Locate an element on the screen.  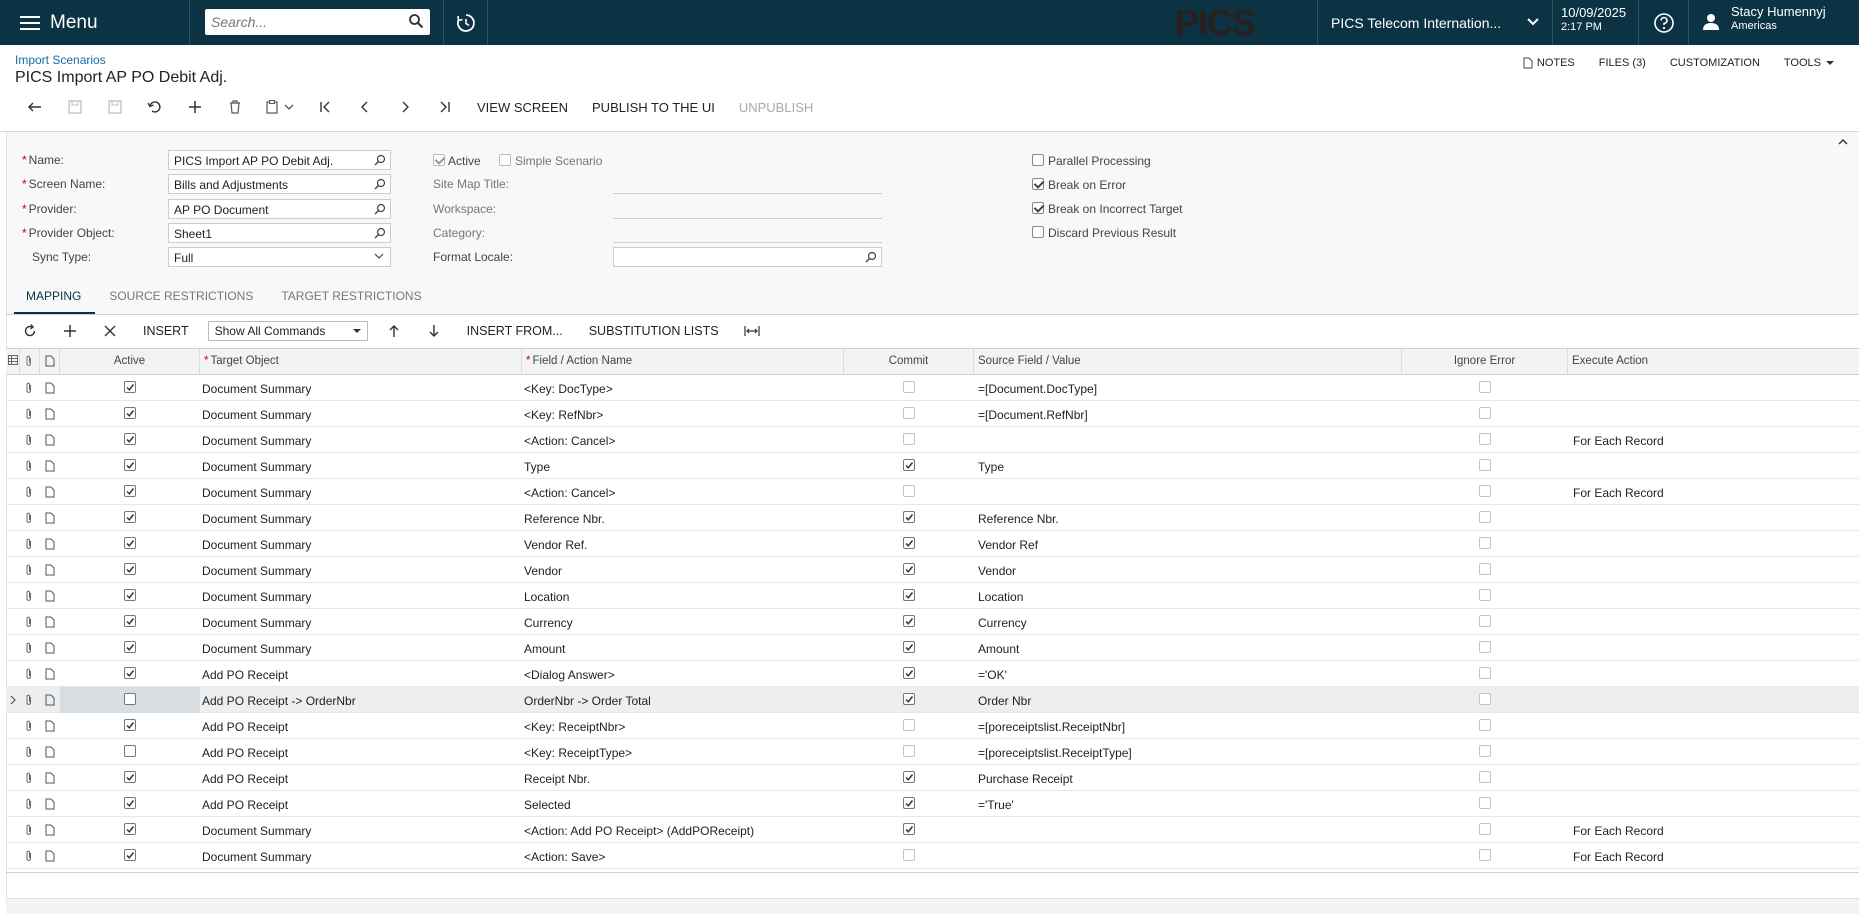
target-object-column-header: * Target Object is located at coordinates (361, 362).